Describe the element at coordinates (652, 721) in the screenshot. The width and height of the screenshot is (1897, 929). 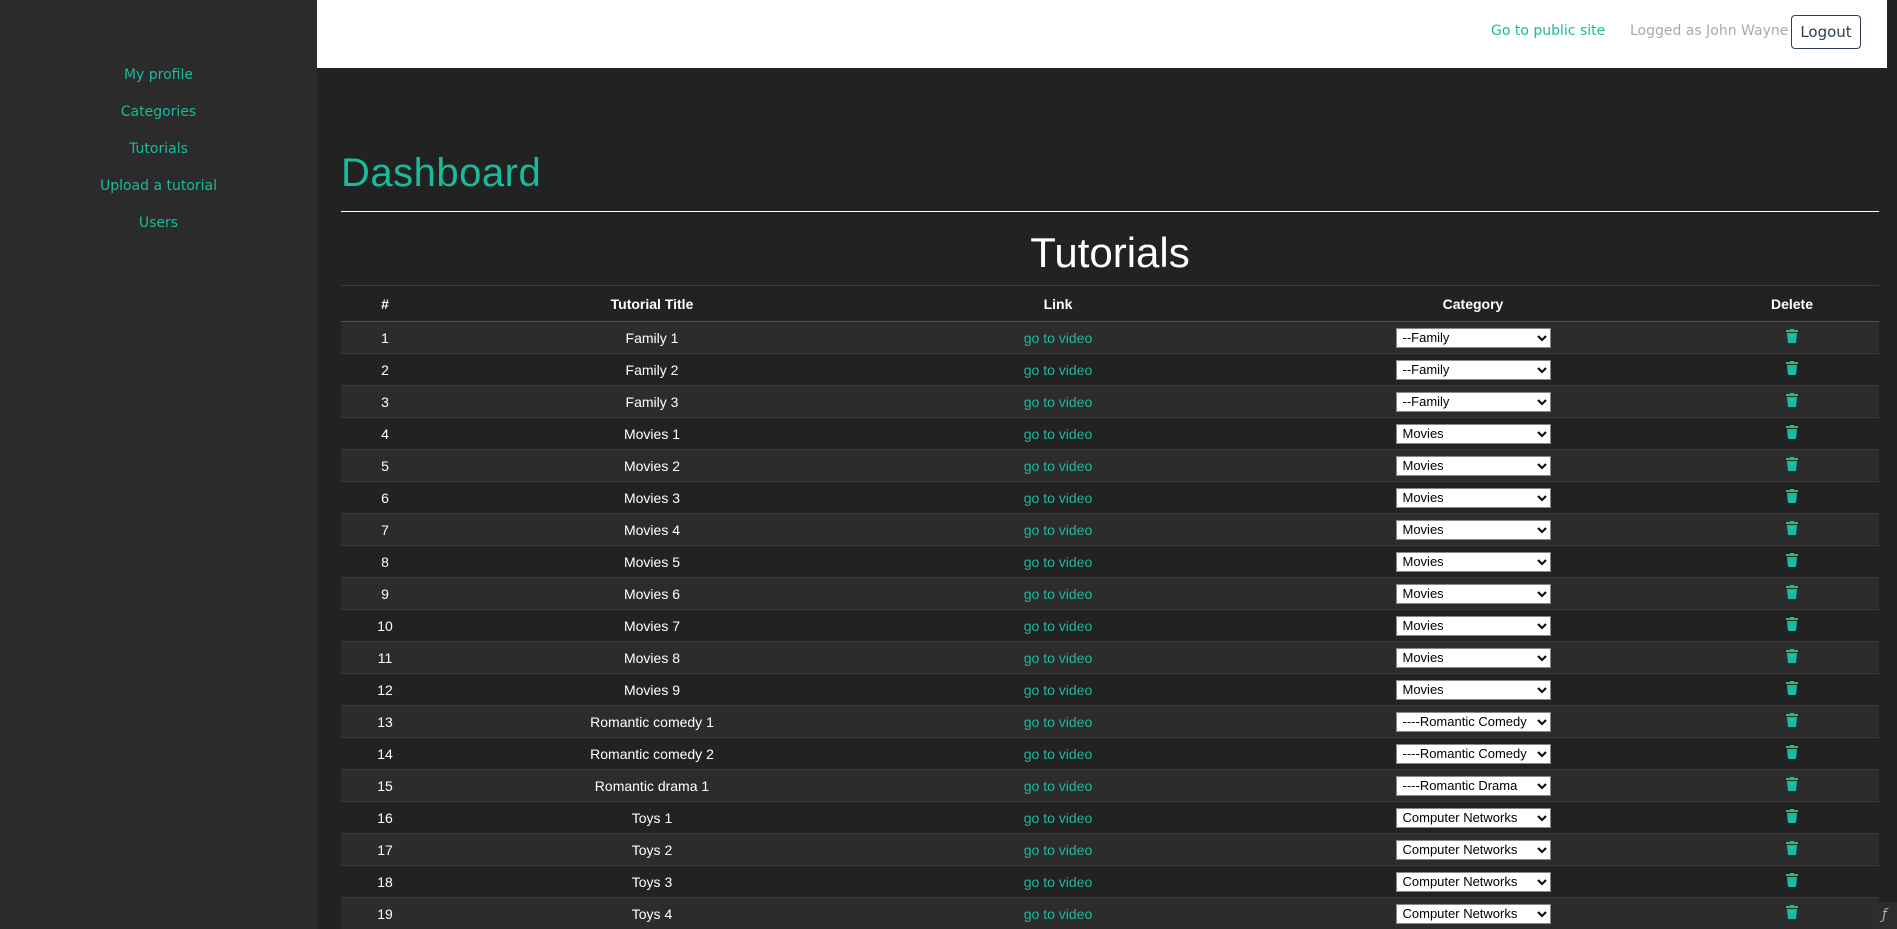
I see `tutorial-title: Romantic comedy 1` at that location.